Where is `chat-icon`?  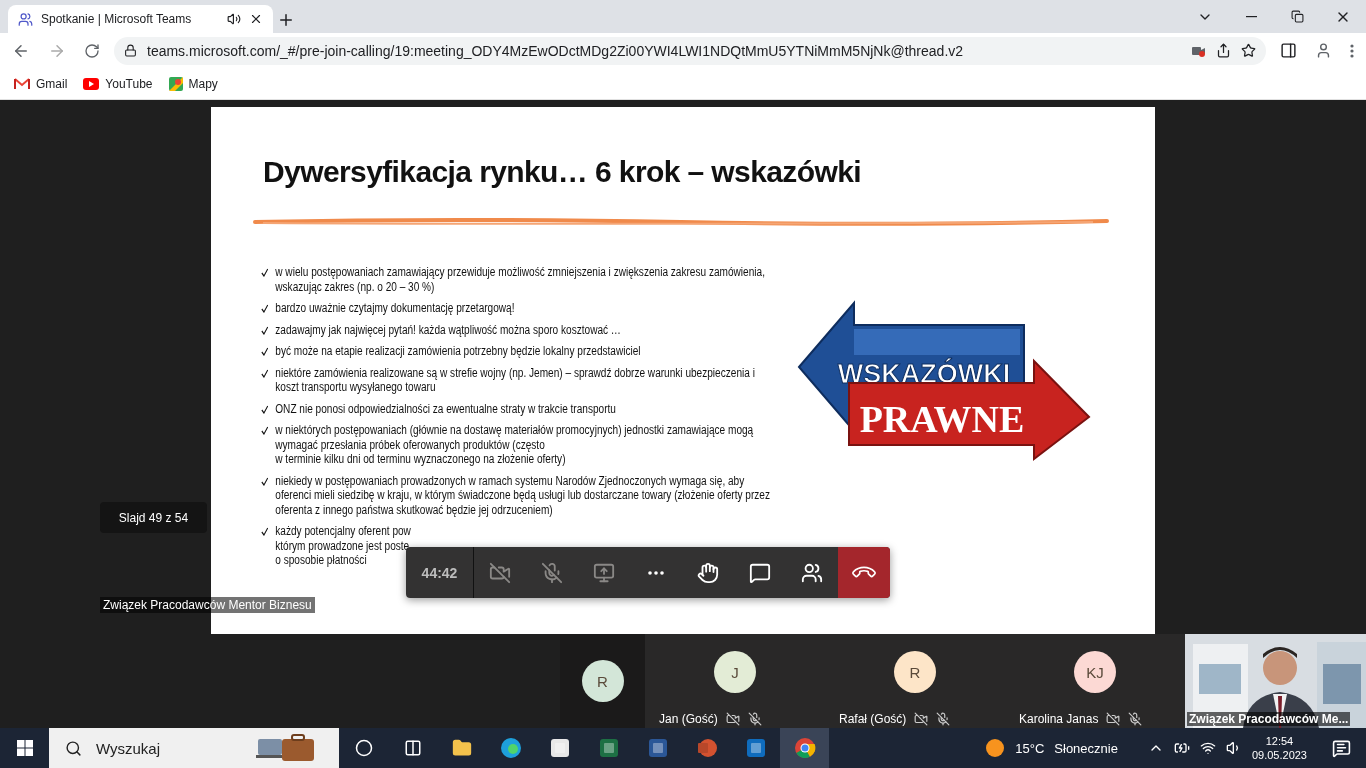 chat-icon is located at coordinates (760, 572).